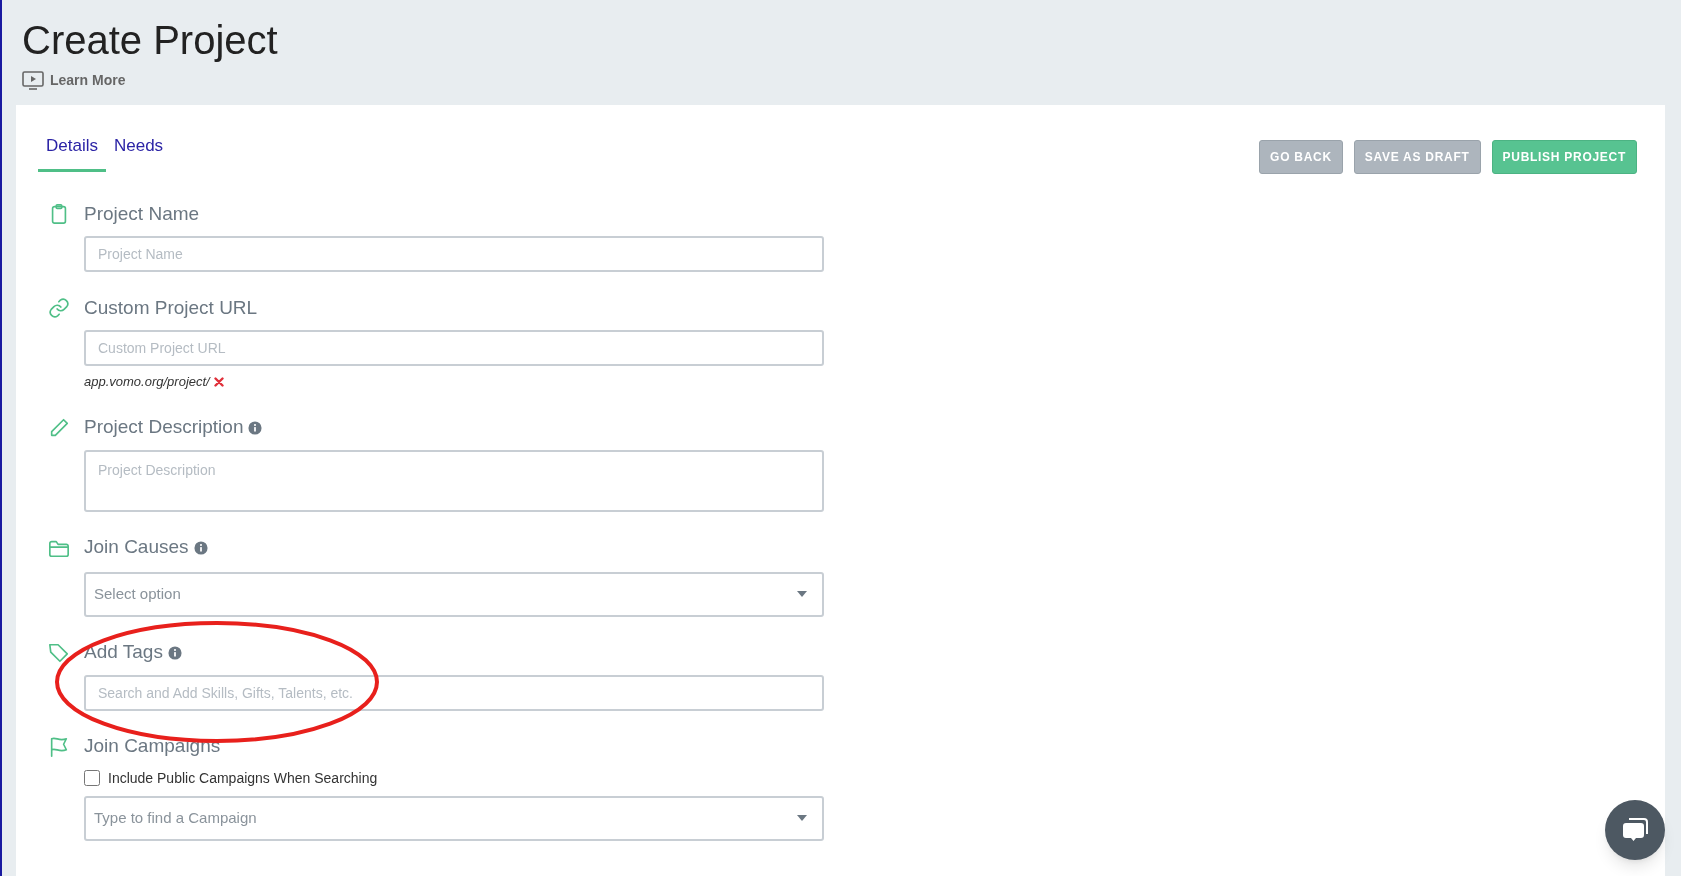 The image size is (1681, 876). I want to click on tab: Needs, so click(138, 152).